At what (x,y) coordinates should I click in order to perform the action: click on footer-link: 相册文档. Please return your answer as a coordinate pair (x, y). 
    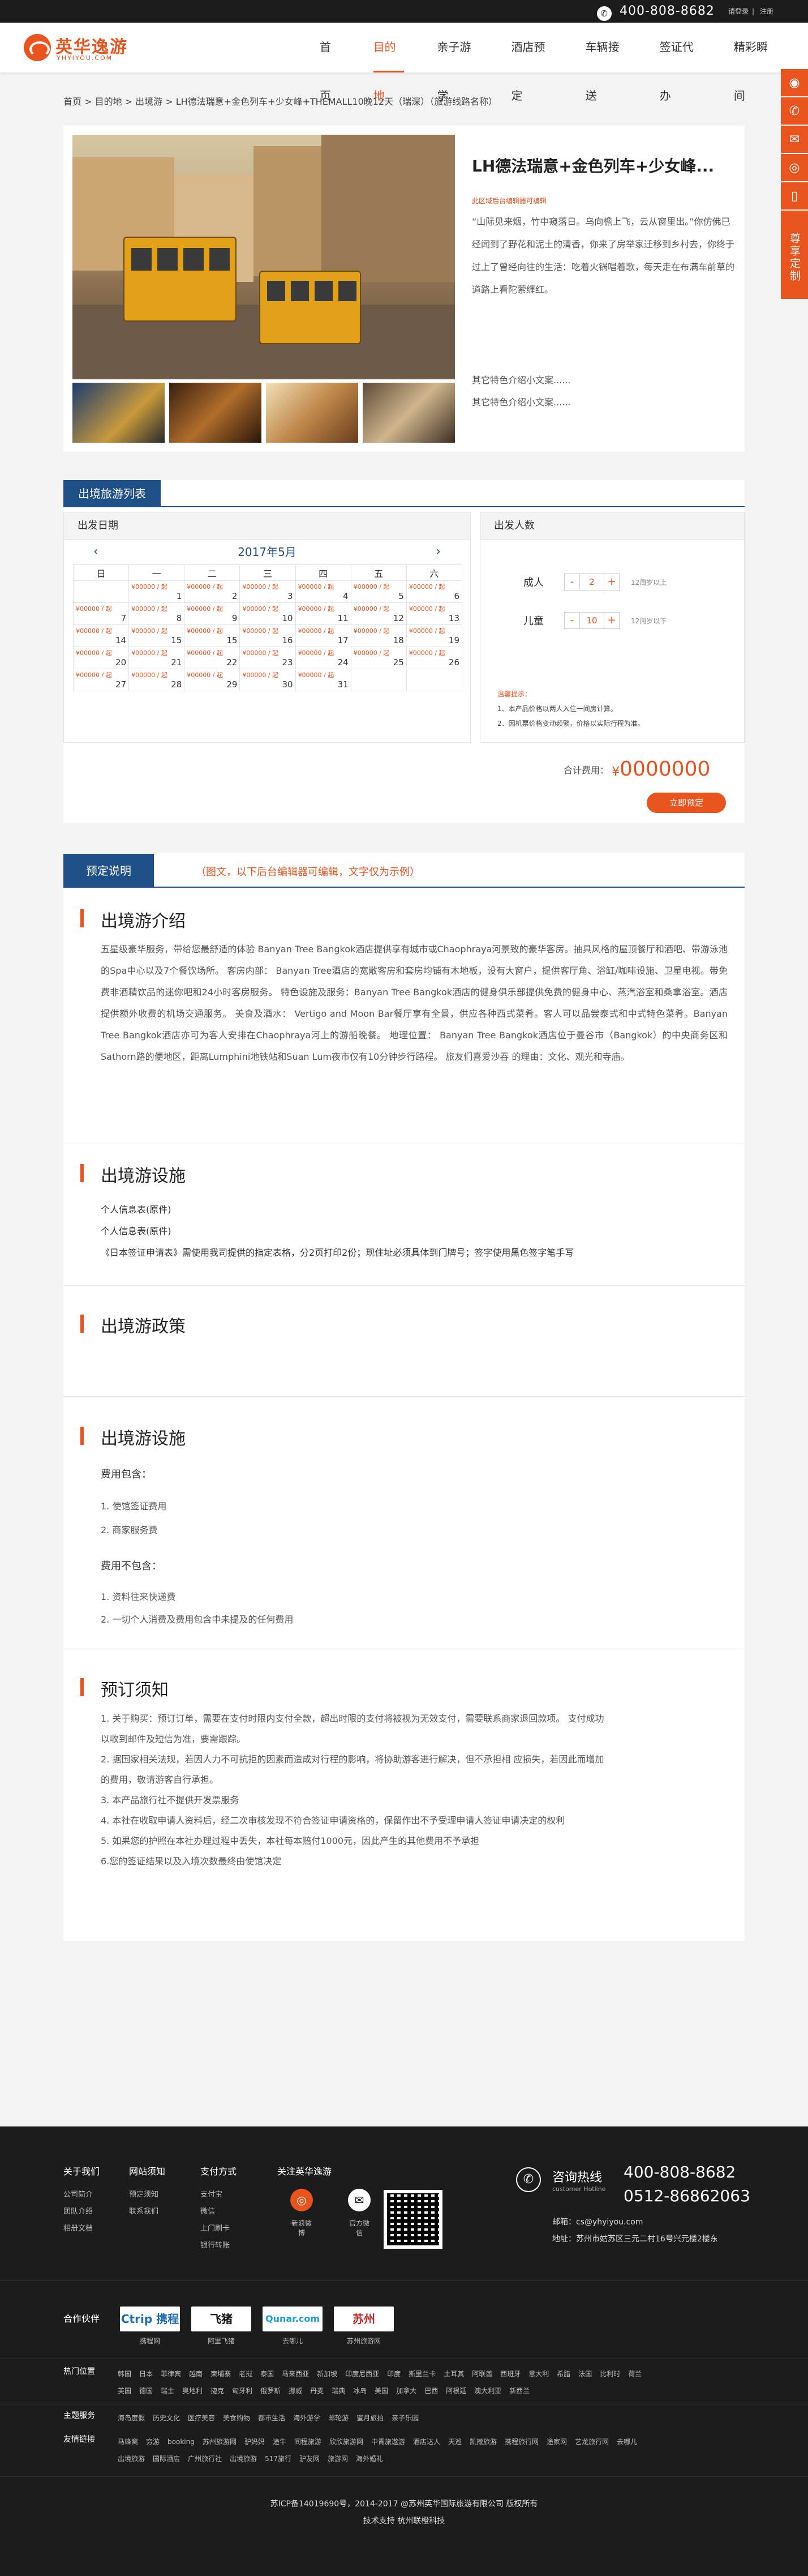
    Looking at the image, I should click on (81, 2228).